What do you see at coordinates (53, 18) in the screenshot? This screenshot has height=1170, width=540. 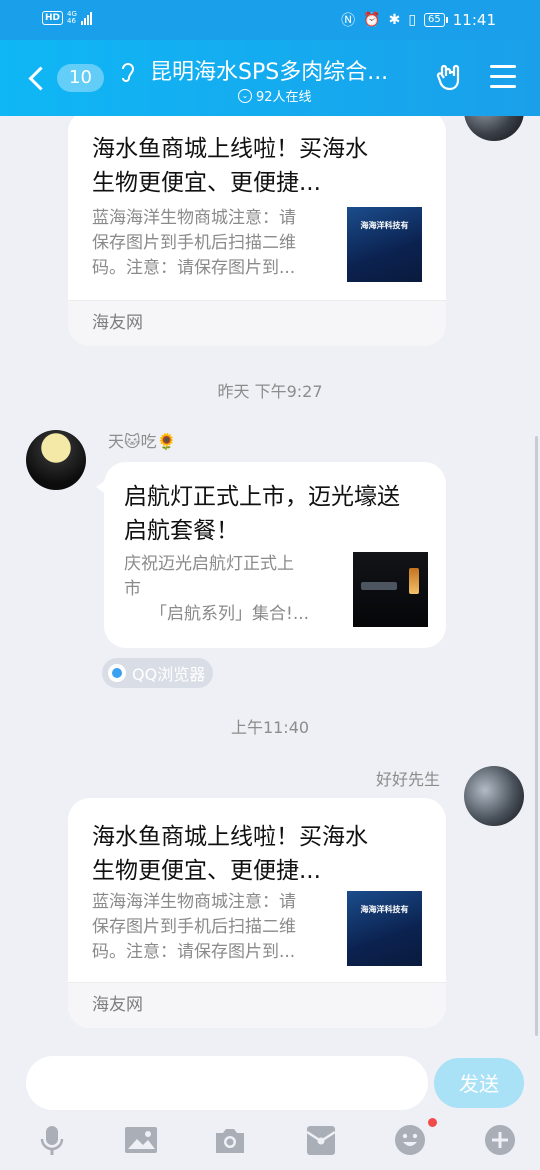 I see `hd-badge: HD` at bounding box center [53, 18].